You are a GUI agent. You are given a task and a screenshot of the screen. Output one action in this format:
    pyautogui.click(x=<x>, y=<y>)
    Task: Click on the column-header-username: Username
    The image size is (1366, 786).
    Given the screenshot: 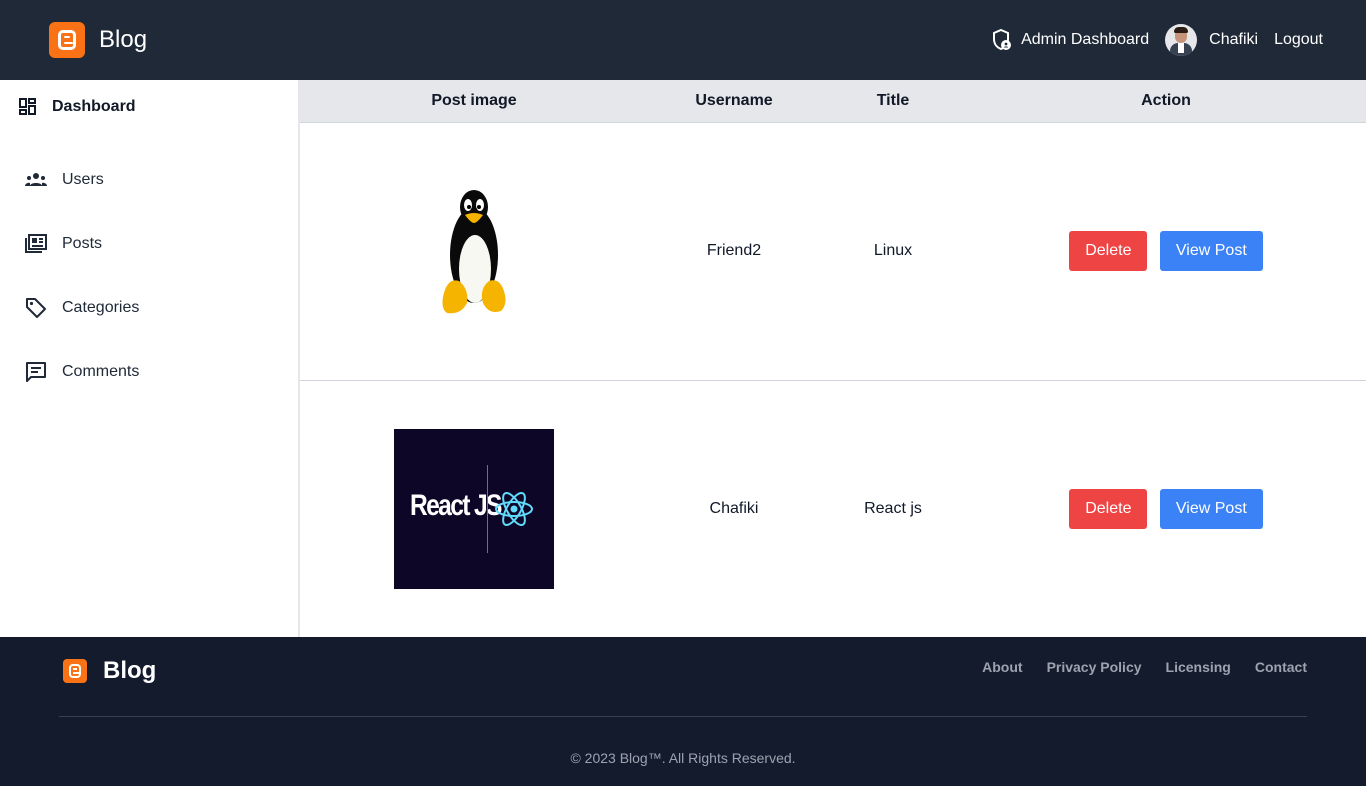 What is the action you would take?
    pyautogui.click(x=734, y=100)
    